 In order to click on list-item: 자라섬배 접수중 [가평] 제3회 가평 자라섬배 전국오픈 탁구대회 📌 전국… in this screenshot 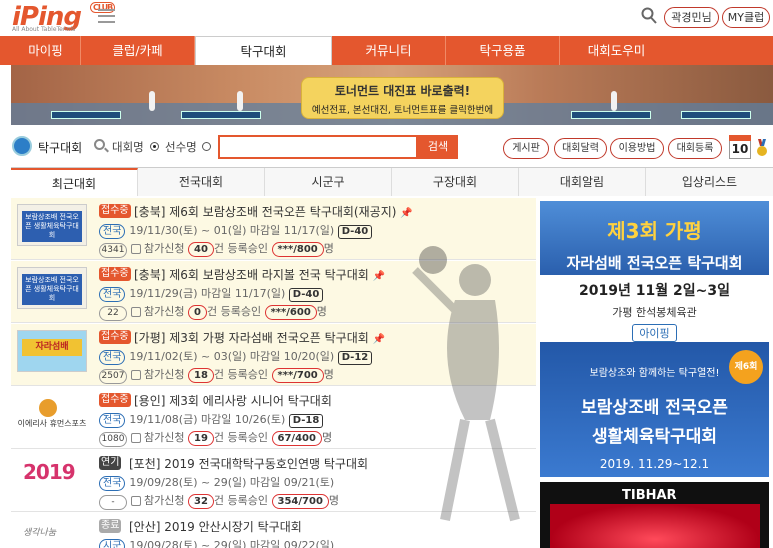, I will do `click(273, 355)`.